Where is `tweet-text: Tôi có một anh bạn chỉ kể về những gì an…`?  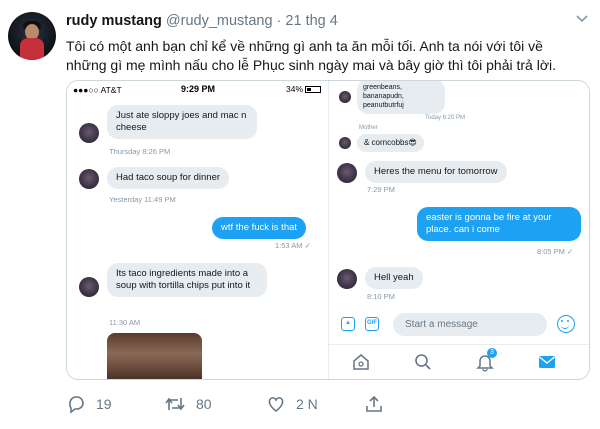
tweet-text: Tôi có một anh bạn chỉ kể về những gì an… is located at coordinates (311, 55).